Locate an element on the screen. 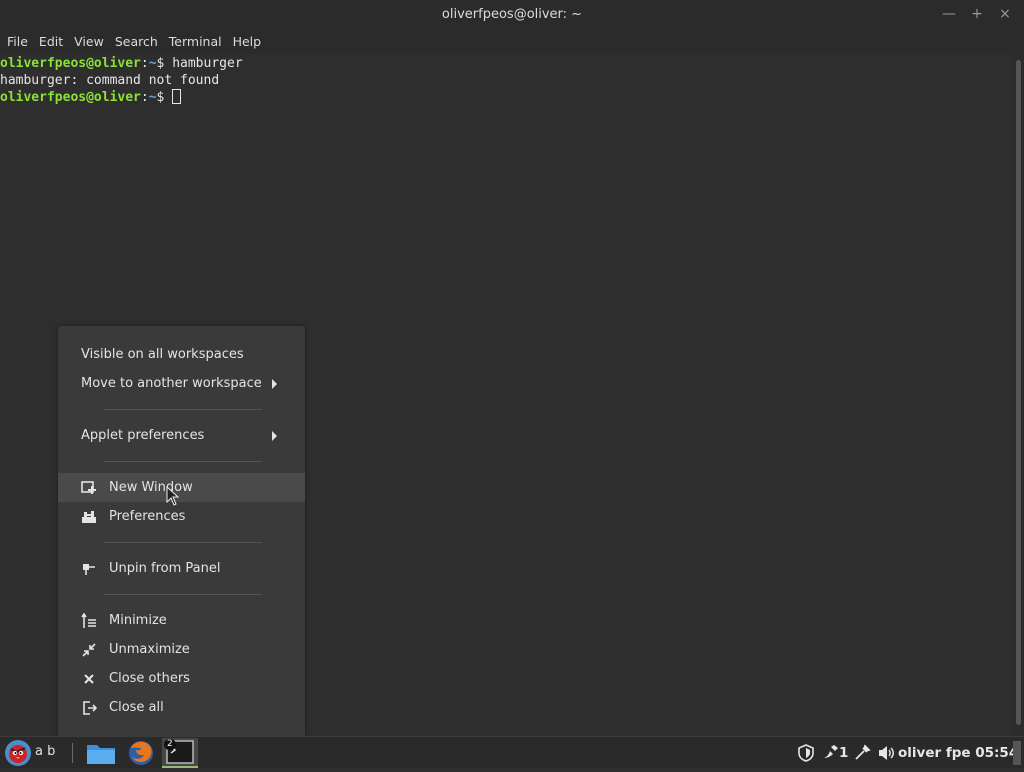  app-menu-label: a b is located at coordinates (45, 751).